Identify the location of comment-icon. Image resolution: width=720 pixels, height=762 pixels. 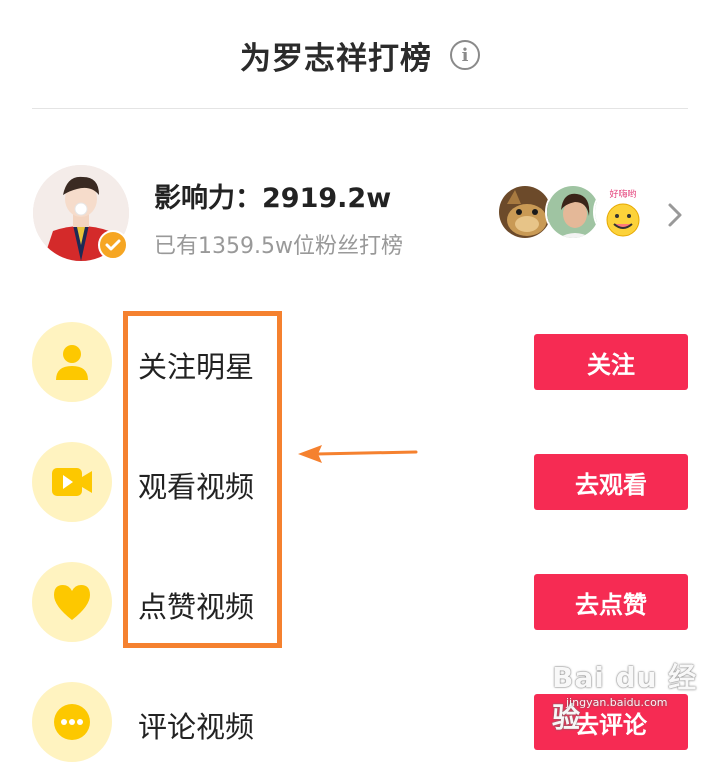
(72, 722).